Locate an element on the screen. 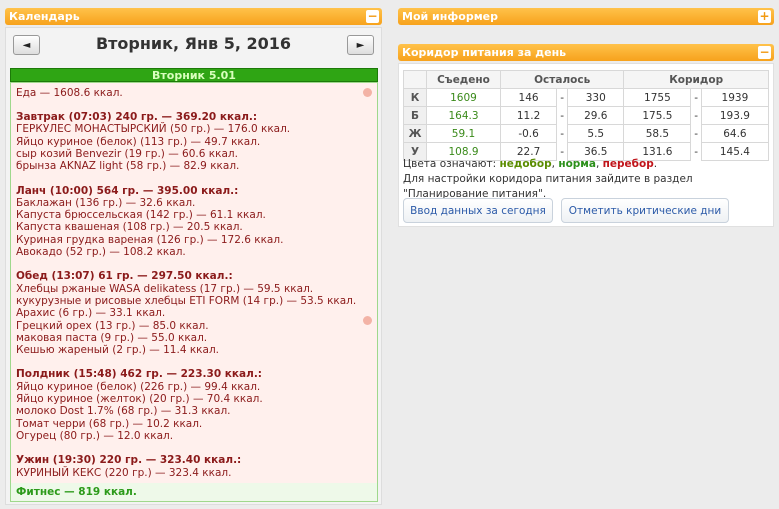 This screenshot has height=509, width=779. table-row: Б 164.3 11.2-29.6 175.5-193.9 is located at coordinates (586, 115).